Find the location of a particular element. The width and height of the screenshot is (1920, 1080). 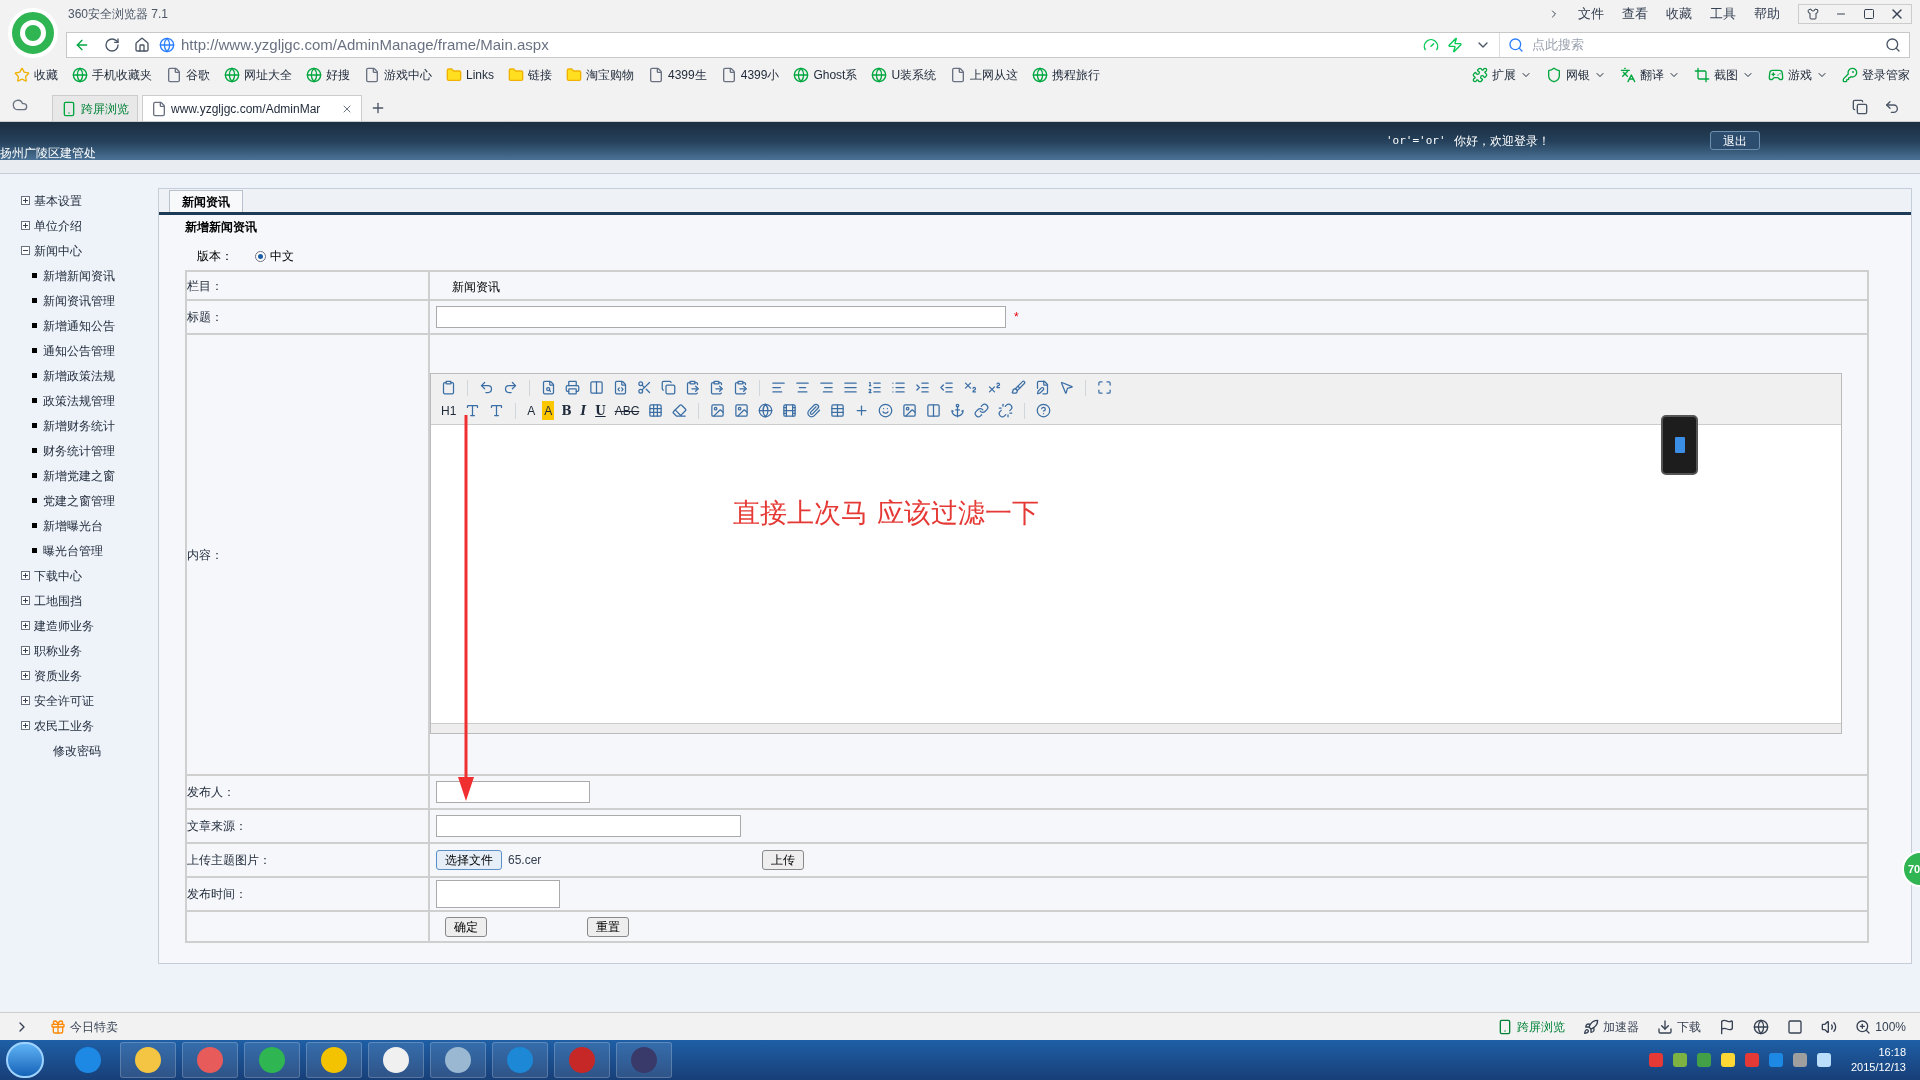

sidebar-item: 安全许可证 is located at coordinates (64, 700).